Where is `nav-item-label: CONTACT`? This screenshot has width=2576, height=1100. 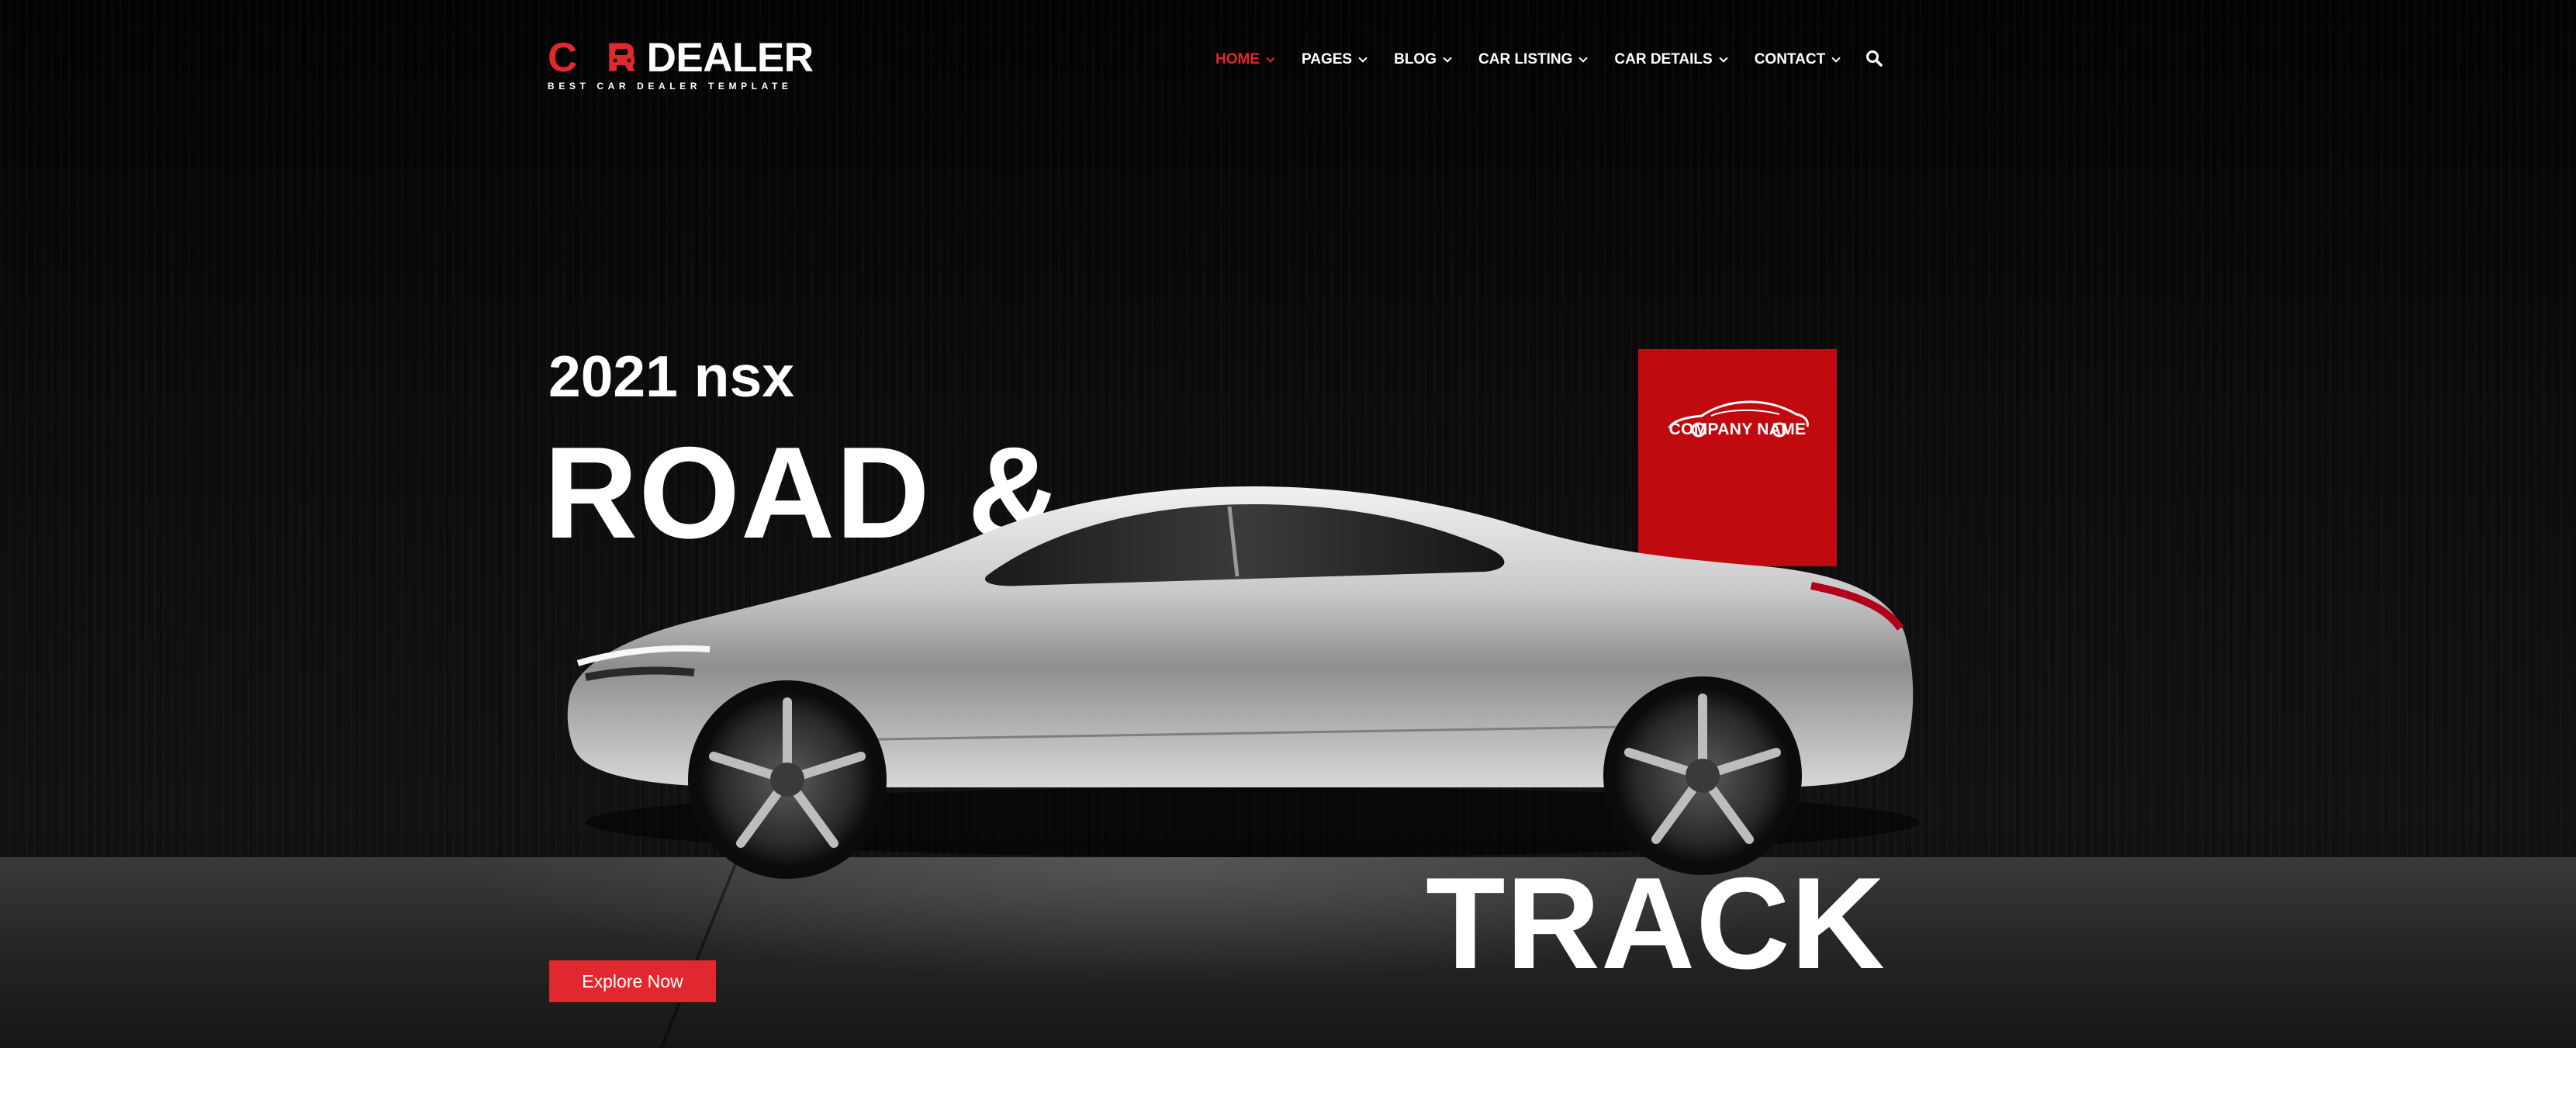 nav-item-label: CONTACT is located at coordinates (1790, 59).